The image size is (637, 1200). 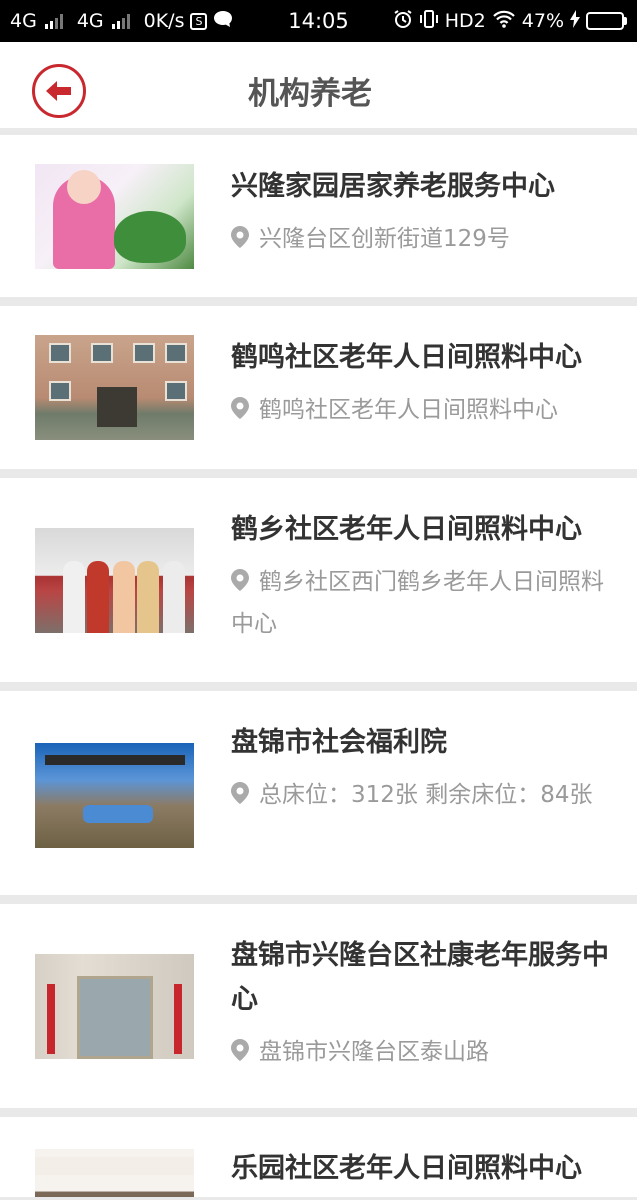 I want to click on battery-icon, so click(x=606, y=21).